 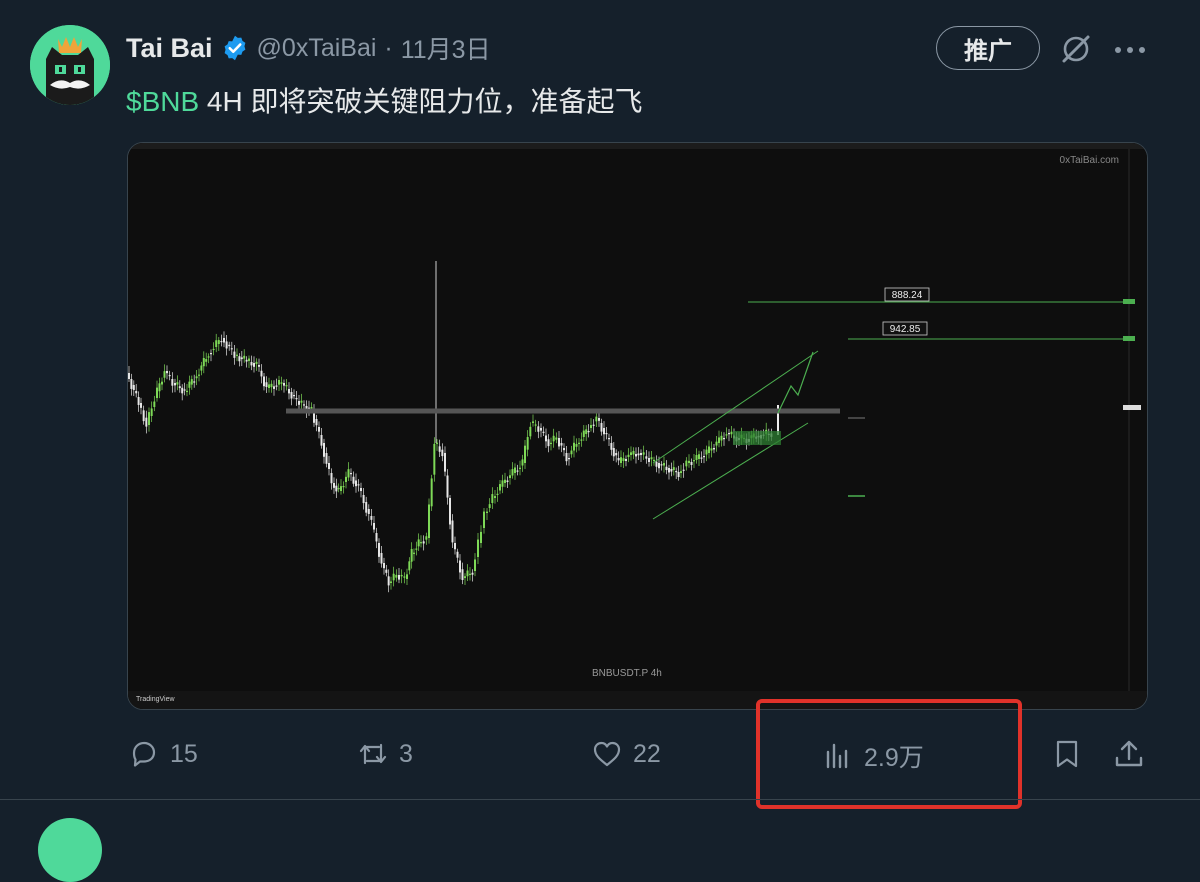 I want to click on more-icon, so click(x=1130, y=49).